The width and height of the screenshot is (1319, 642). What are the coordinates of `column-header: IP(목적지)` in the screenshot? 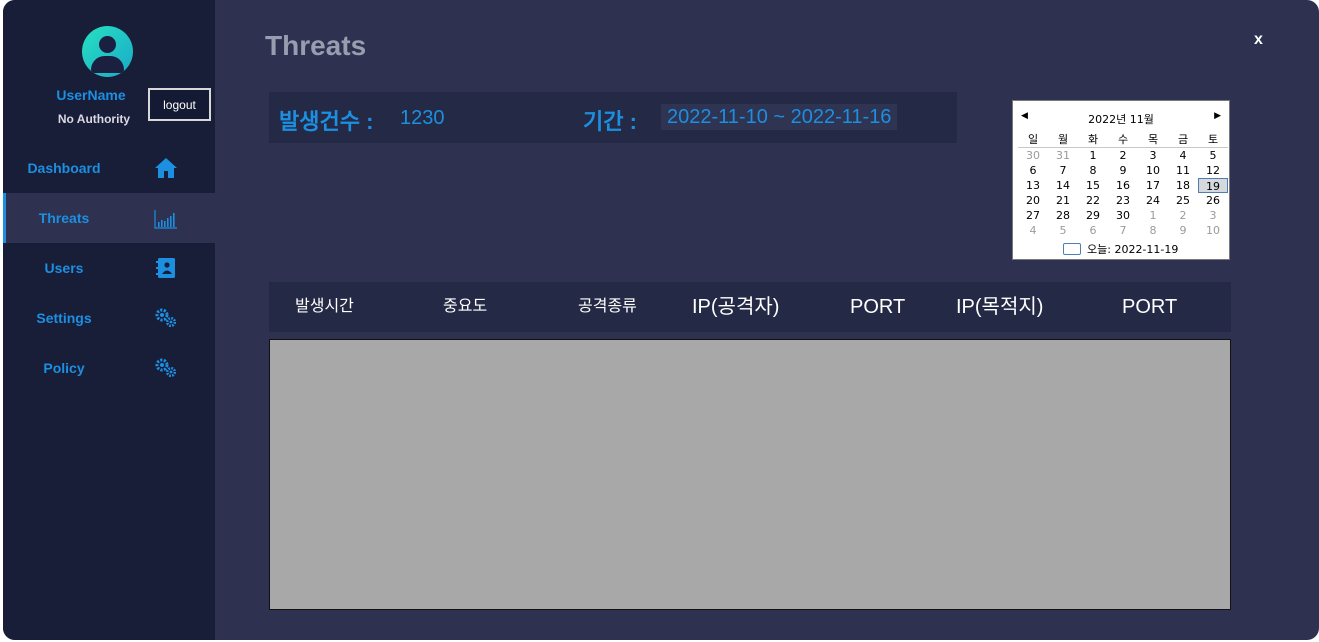 It's located at (999, 307).